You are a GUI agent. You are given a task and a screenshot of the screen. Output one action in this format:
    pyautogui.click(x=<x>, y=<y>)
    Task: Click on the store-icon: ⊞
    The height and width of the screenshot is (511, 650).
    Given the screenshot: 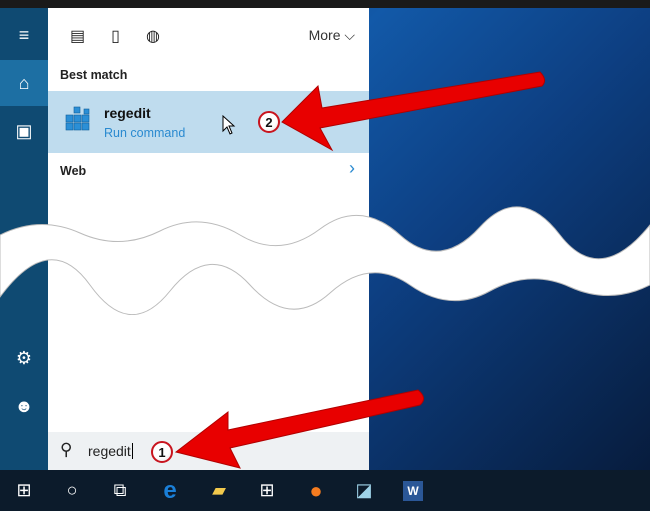 What is the action you would take?
    pyautogui.click(x=267, y=490)
    